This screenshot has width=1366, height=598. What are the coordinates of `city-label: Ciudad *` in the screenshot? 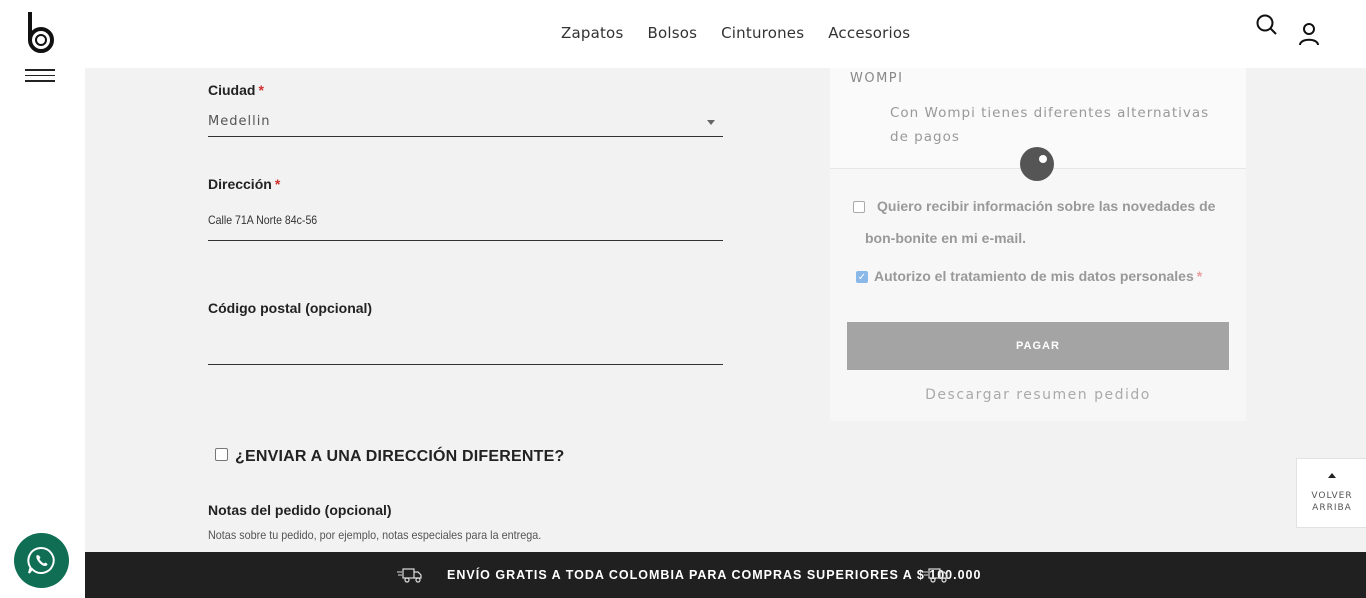 It's located at (236, 90).